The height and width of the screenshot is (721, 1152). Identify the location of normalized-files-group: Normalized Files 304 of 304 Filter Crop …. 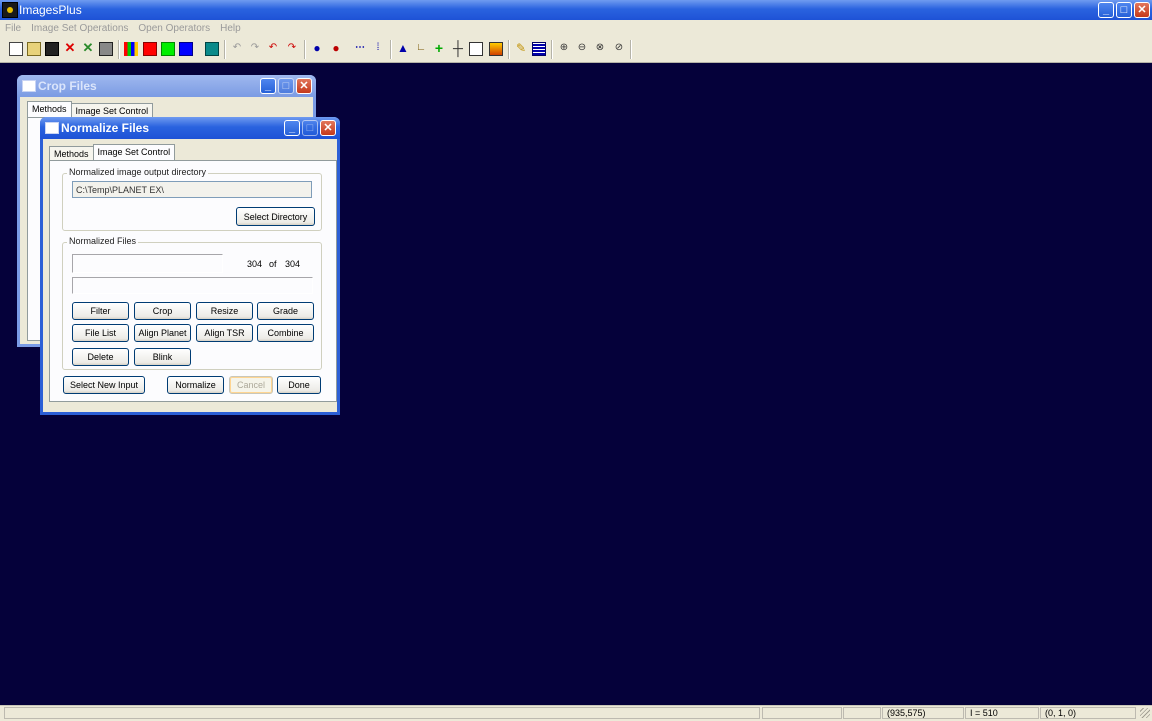
(192, 303).